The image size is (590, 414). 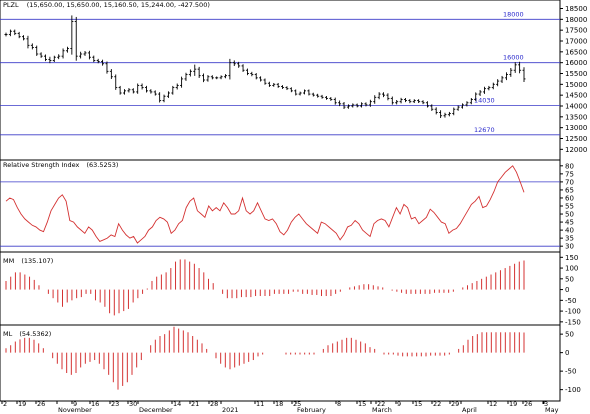 What do you see at coordinates (569, 223) in the screenshot?
I see `rsi-y-tick-label: 45` at bounding box center [569, 223].